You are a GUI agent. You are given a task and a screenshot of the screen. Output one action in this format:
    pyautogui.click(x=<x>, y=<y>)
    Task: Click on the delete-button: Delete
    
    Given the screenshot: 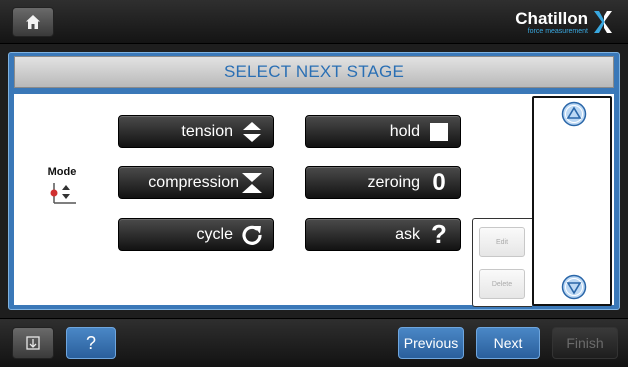 What is the action you would take?
    pyautogui.click(x=502, y=284)
    